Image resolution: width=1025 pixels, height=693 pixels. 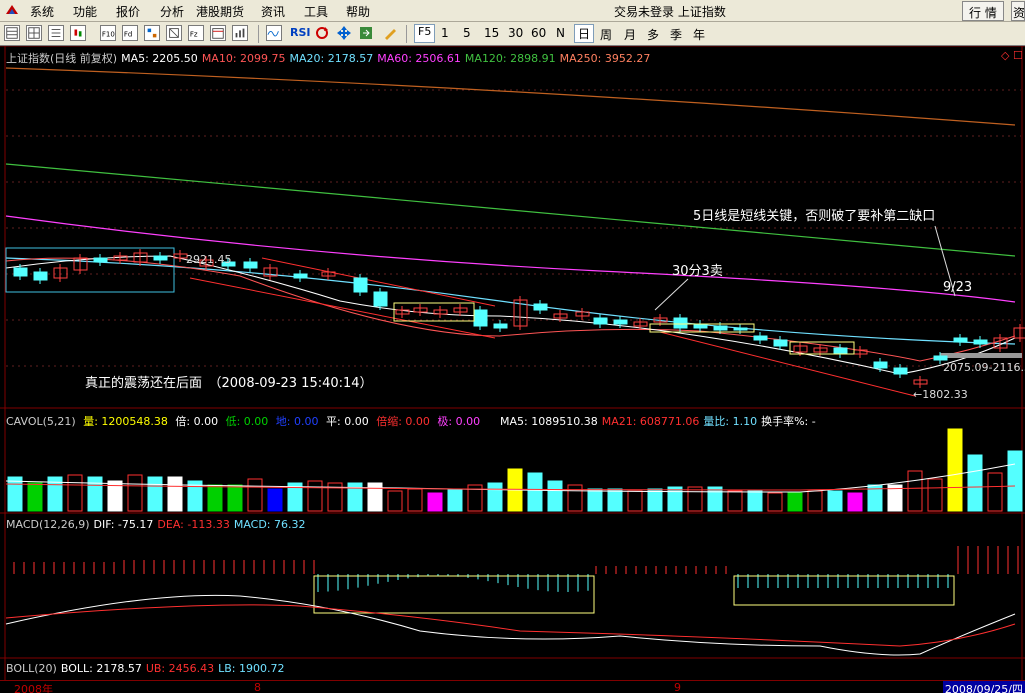 I want to click on date-readout: 2008/09/25/四, so click(x=983, y=687).